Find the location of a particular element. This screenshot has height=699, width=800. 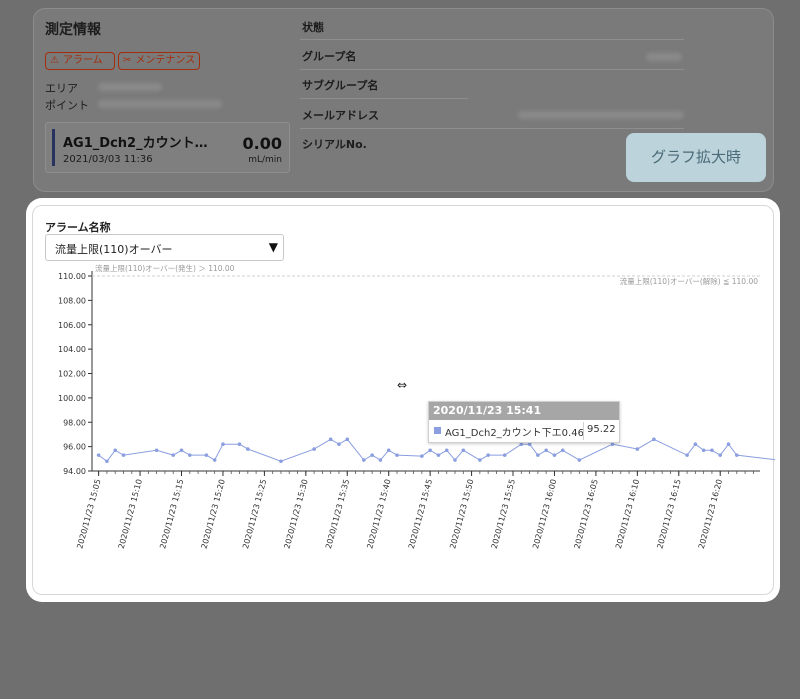

x-tick-label: 2020/11/23 16:05 is located at coordinates (586, 514).